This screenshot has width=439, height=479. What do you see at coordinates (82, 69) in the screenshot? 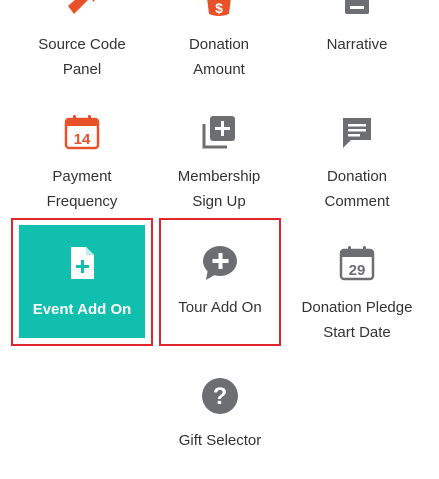
I see `tile-label-line2: Panel` at bounding box center [82, 69].